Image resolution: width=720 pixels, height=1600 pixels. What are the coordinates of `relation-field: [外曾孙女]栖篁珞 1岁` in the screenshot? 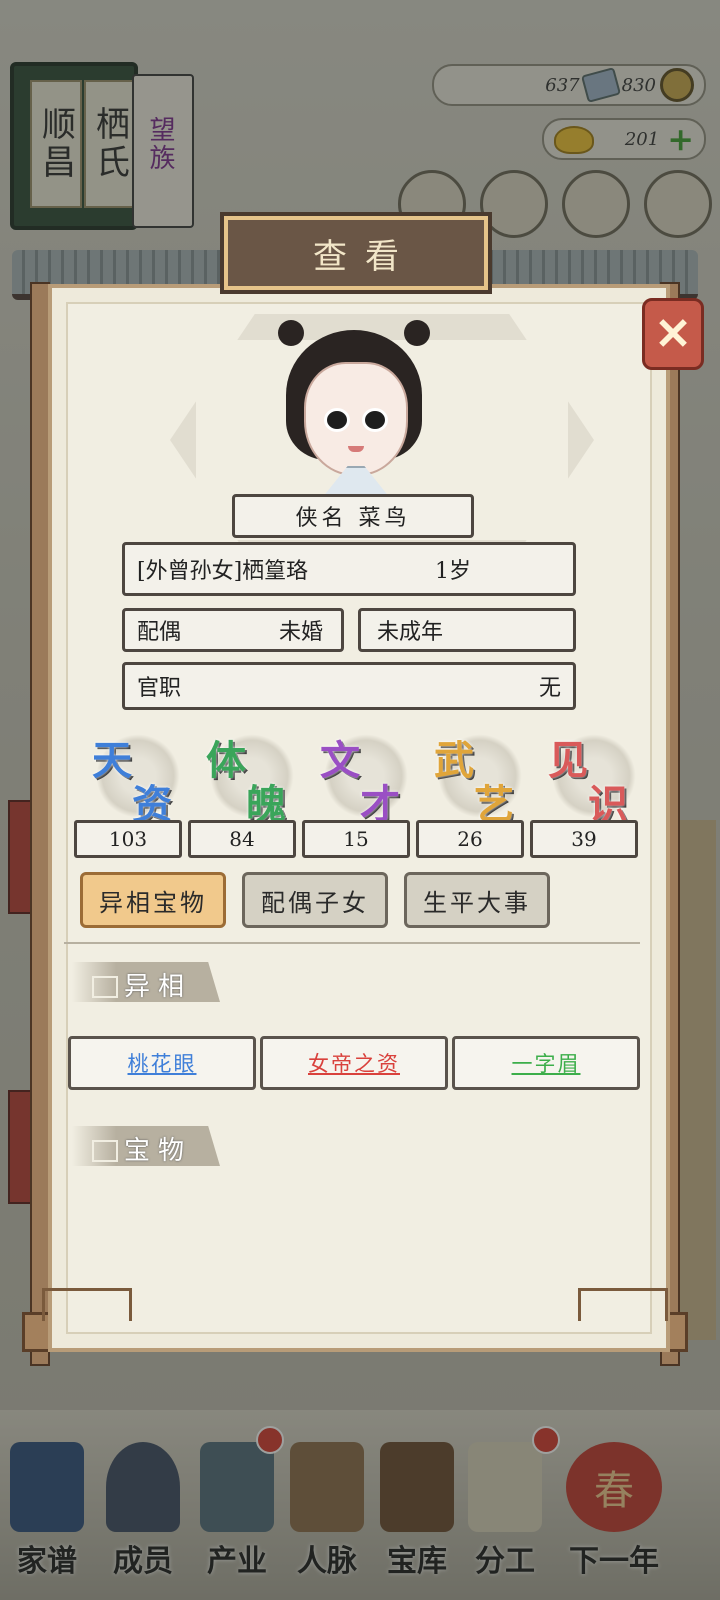 It's located at (349, 569).